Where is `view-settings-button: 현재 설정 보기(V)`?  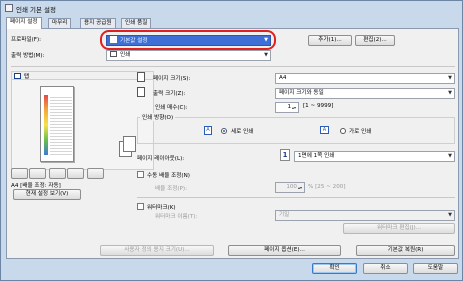 view-settings-button: 현재 설정 보기(V) is located at coordinates (47, 194).